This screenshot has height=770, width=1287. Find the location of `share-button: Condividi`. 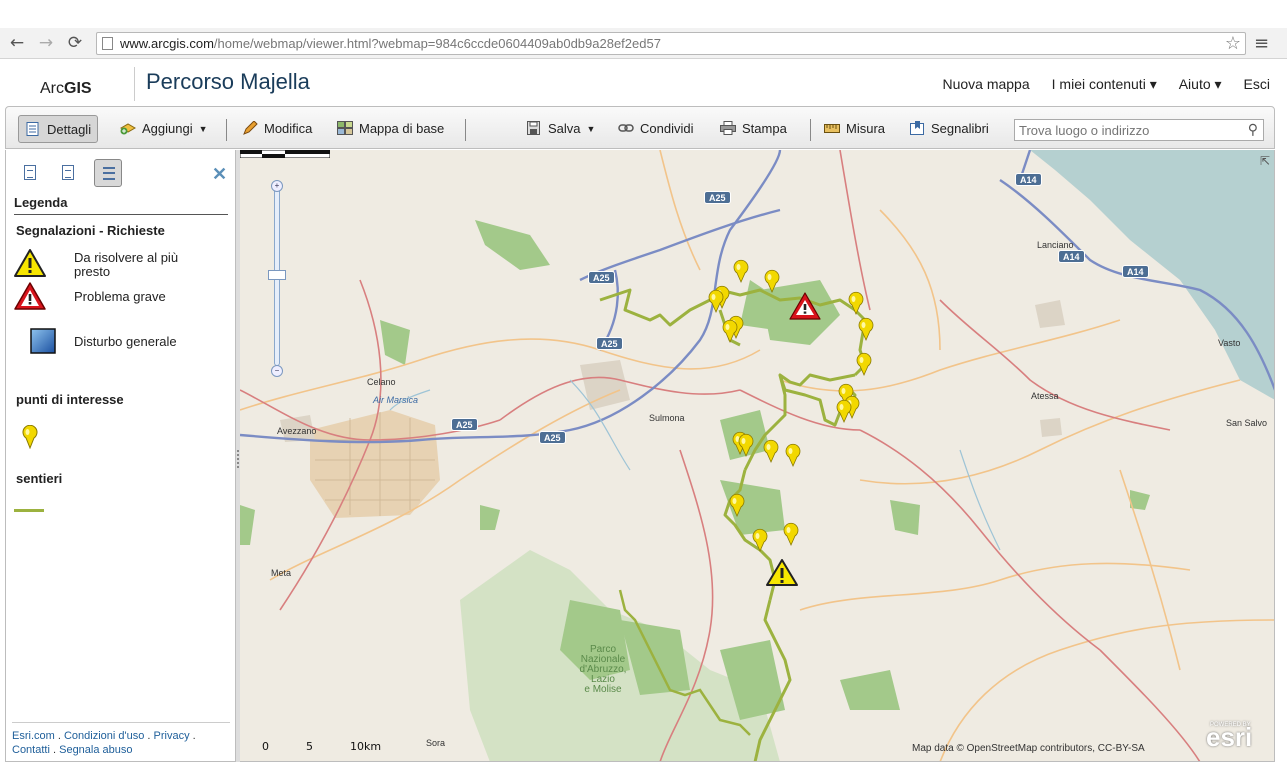

share-button: Condividi is located at coordinates (655, 129).